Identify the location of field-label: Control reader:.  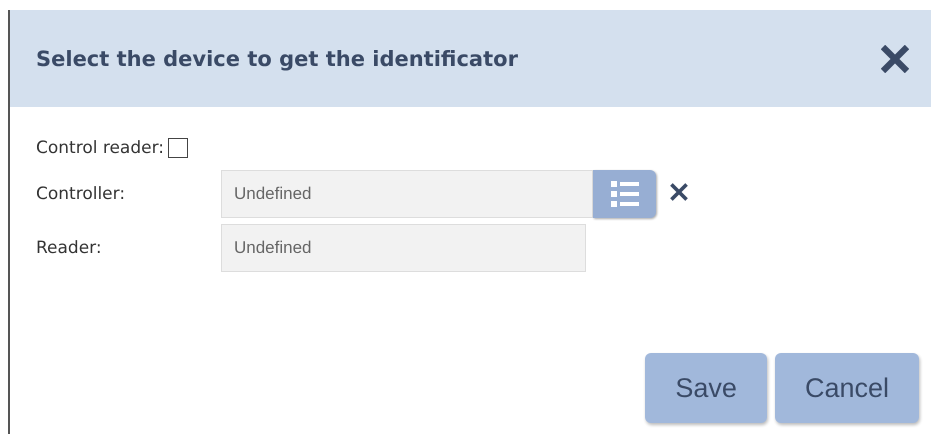
(100, 148).